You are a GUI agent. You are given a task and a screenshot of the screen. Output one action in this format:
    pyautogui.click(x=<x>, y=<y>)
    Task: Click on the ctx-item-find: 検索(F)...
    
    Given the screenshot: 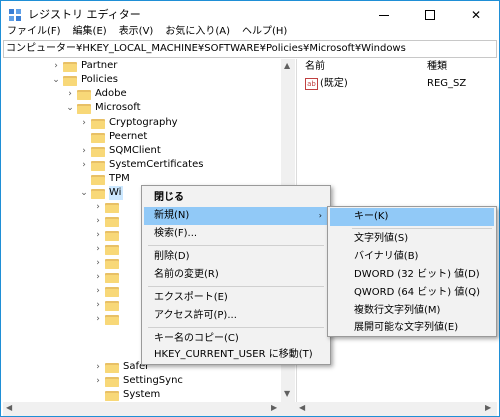 What is the action you would take?
    pyautogui.click(x=236, y=234)
    